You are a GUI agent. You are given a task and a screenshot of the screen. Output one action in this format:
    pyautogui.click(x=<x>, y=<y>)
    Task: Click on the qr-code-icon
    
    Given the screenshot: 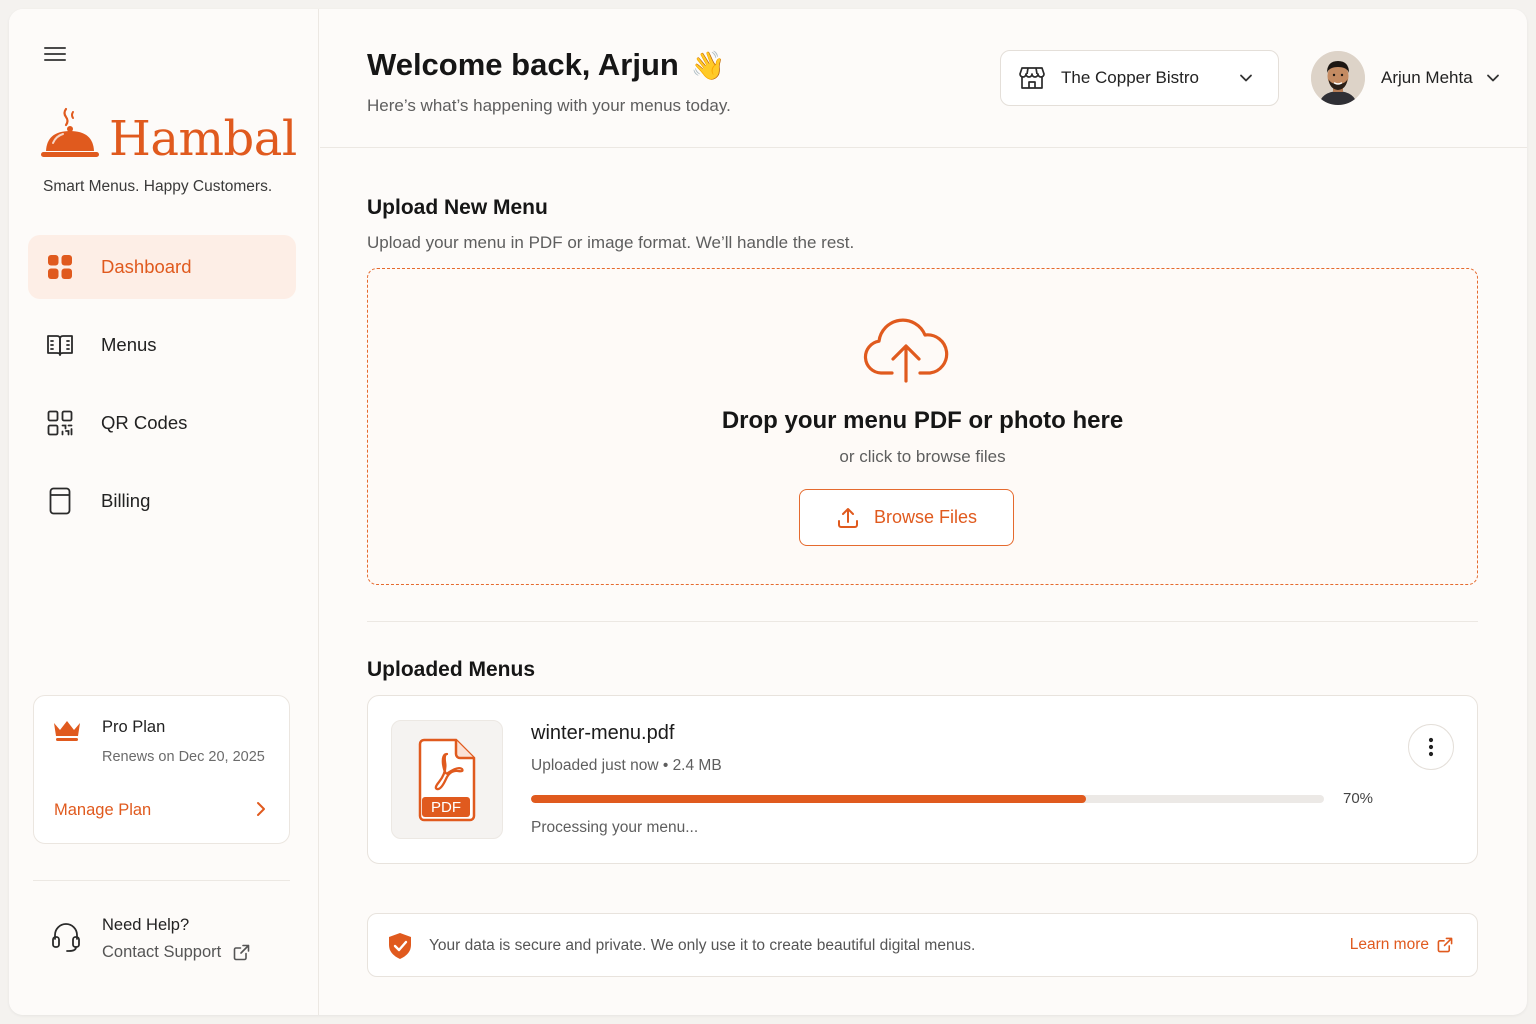 What is the action you would take?
    pyautogui.click(x=60, y=423)
    